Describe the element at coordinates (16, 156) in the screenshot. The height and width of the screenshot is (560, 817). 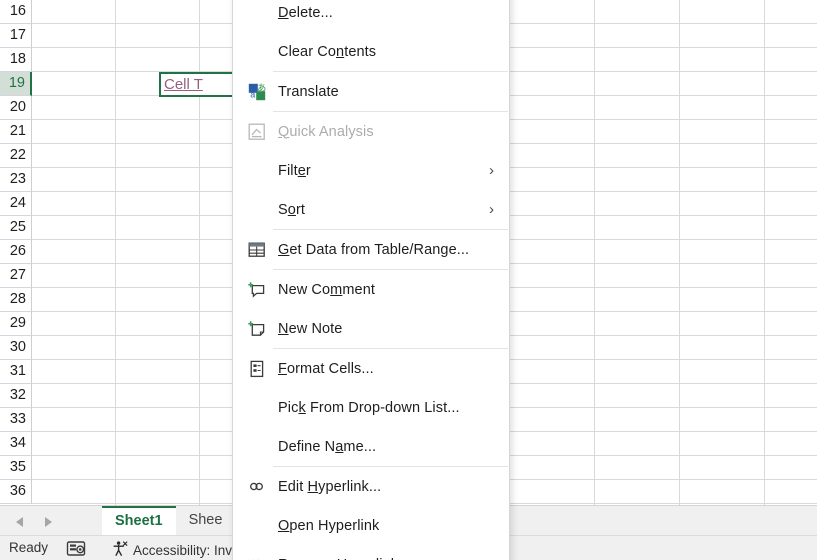
I see `row-header: 22` at that location.